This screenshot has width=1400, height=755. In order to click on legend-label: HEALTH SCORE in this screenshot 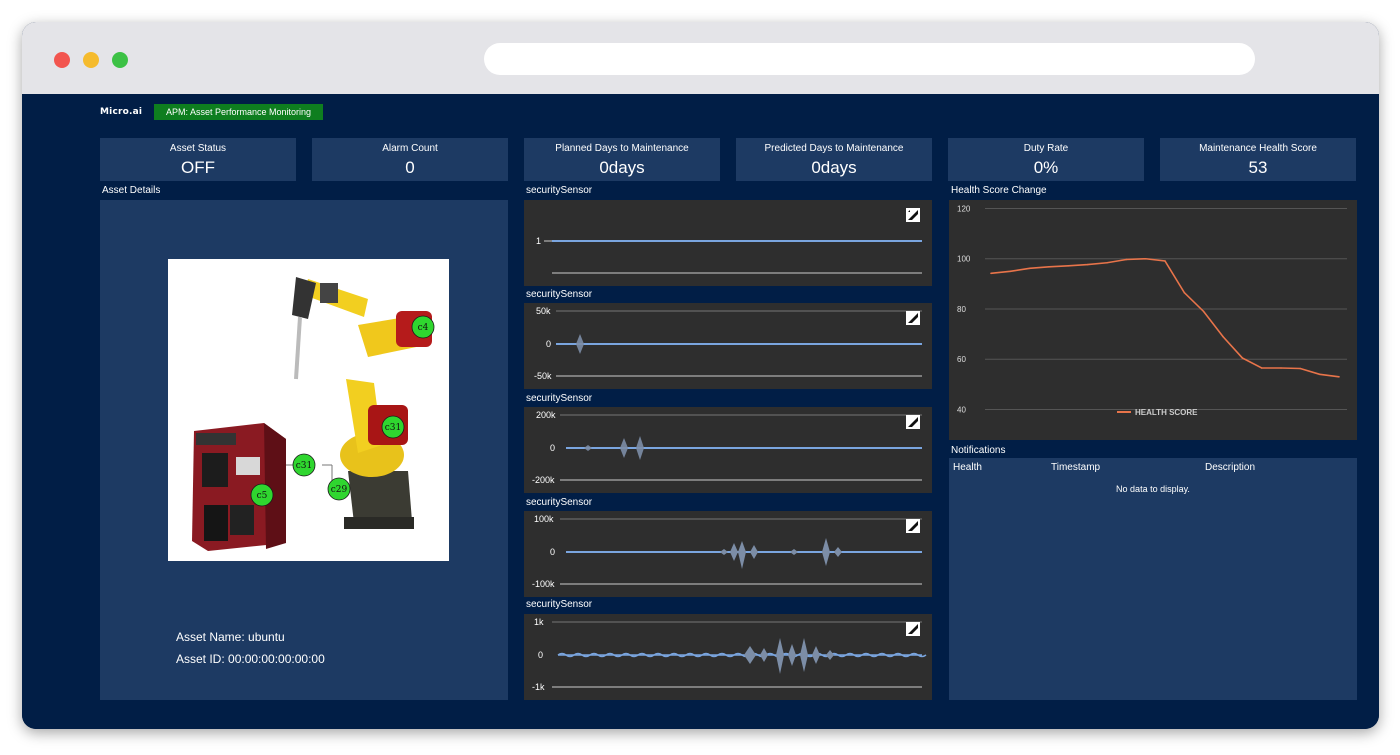, I will do `click(1166, 412)`.